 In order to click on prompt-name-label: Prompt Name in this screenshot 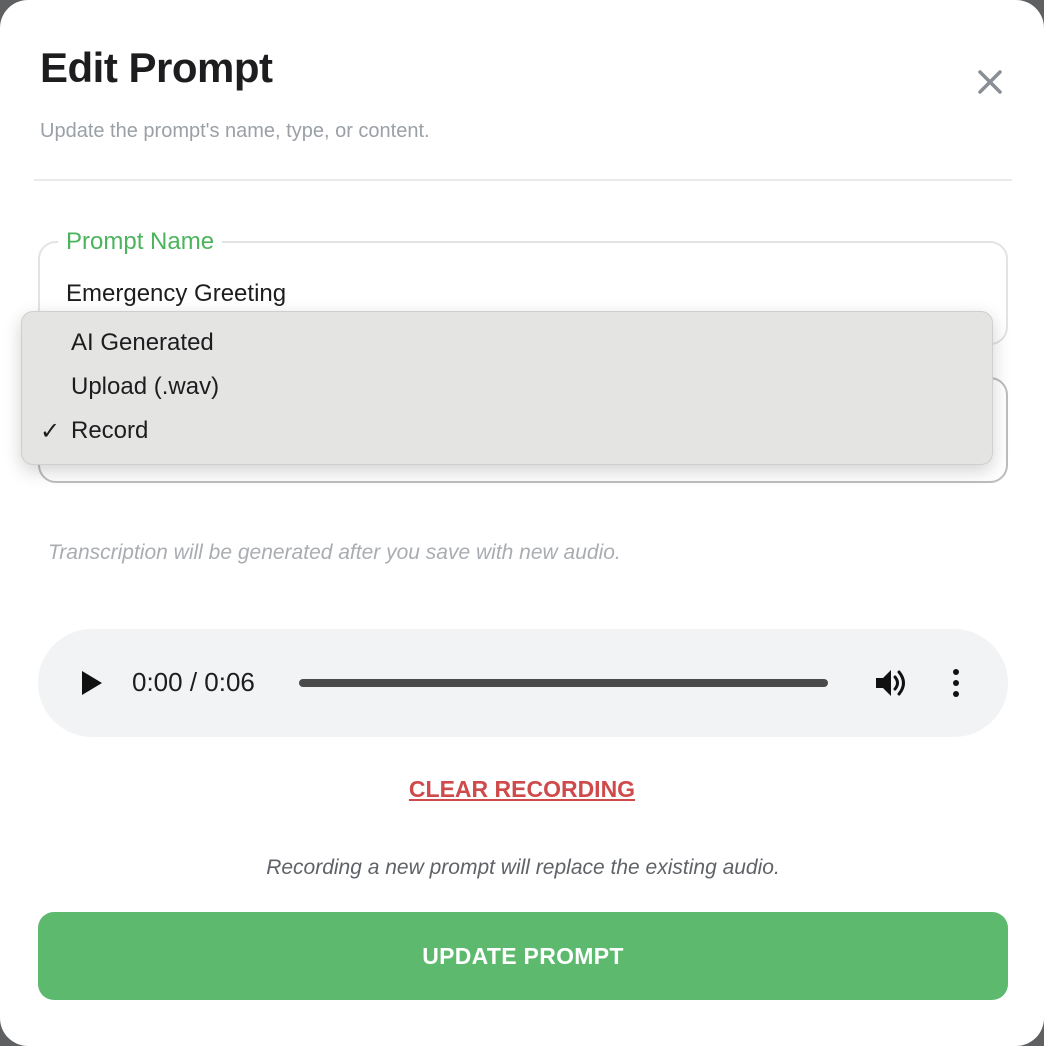, I will do `click(140, 242)`.